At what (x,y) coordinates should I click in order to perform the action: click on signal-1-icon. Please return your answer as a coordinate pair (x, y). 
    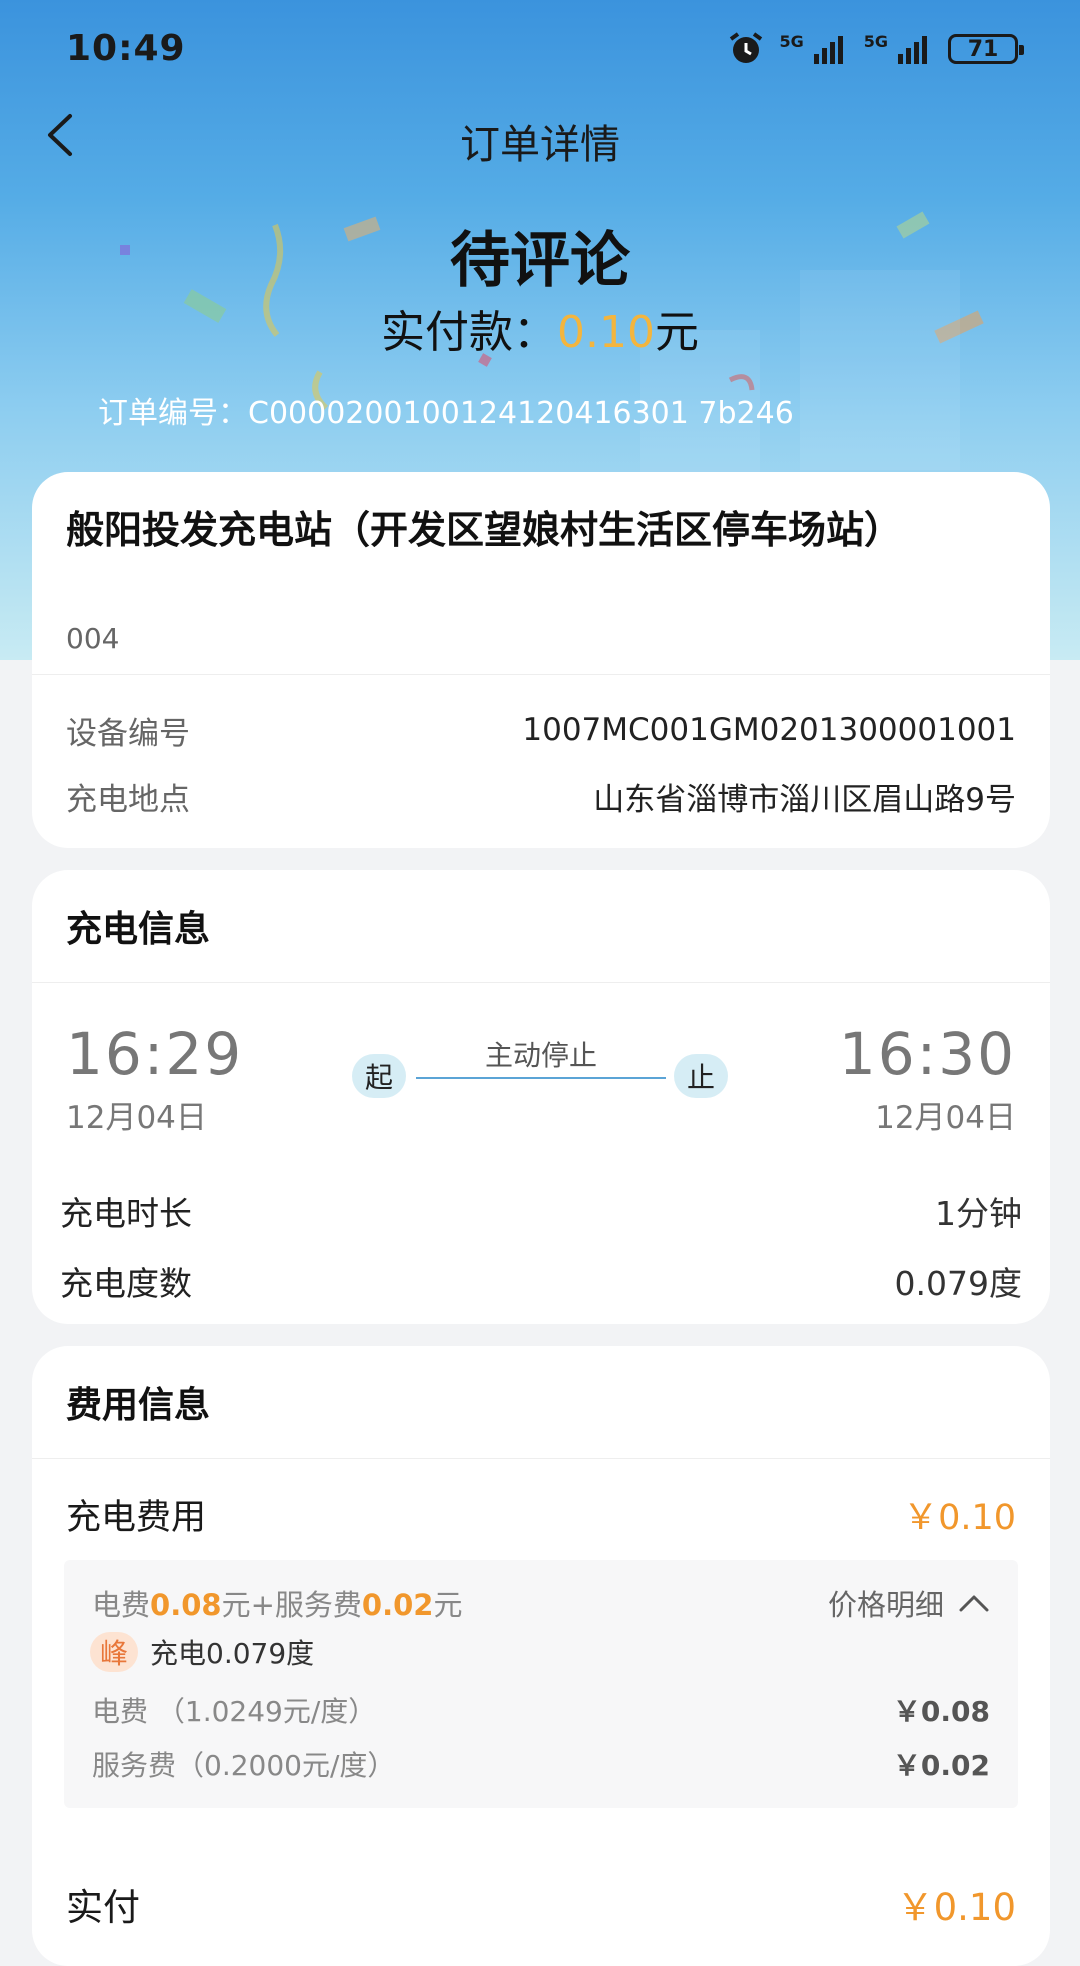
    Looking at the image, I should click on (828, 50).